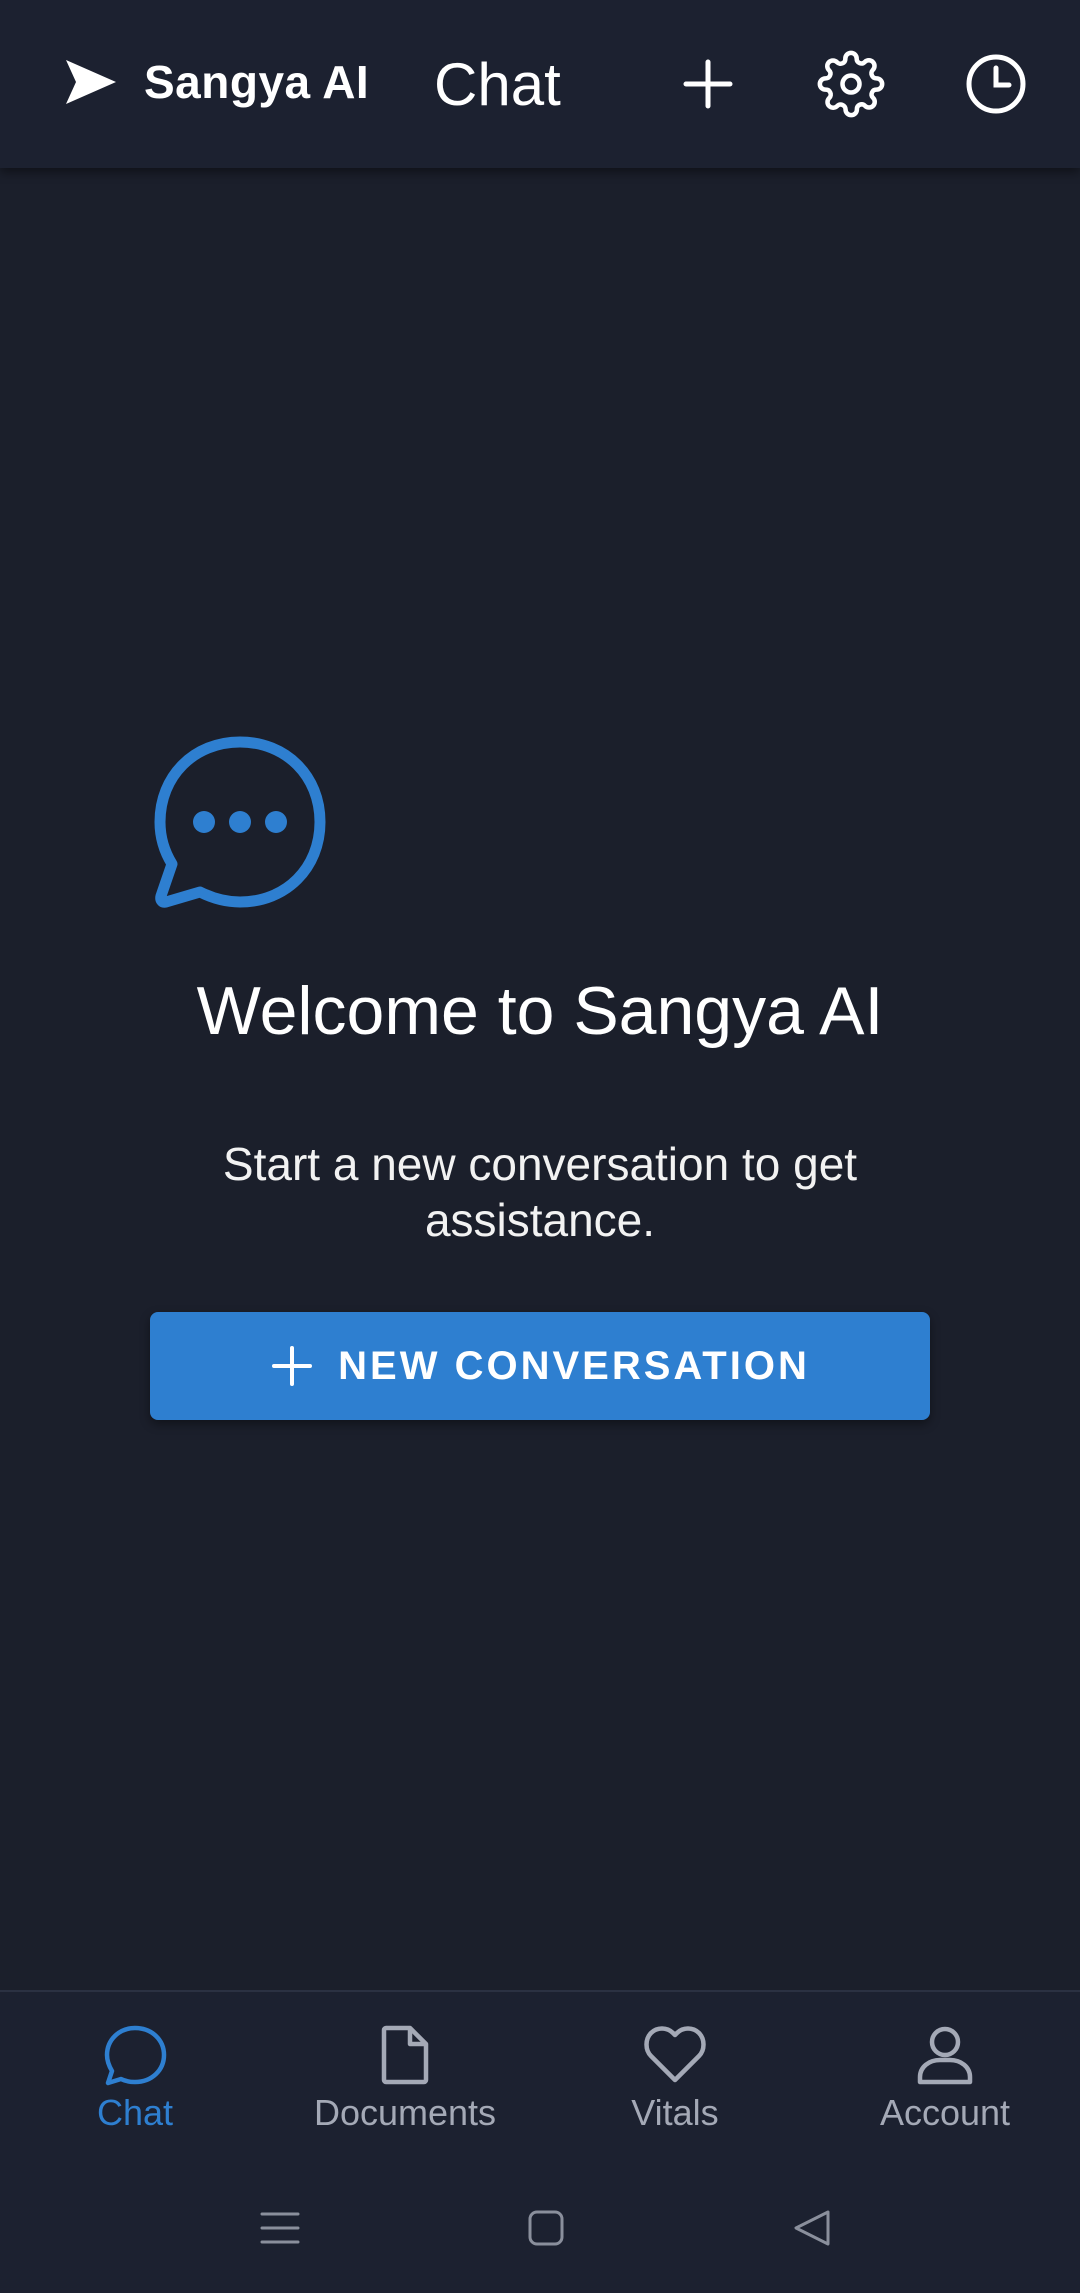  I want to click on gear-icon, so click(851, 84).